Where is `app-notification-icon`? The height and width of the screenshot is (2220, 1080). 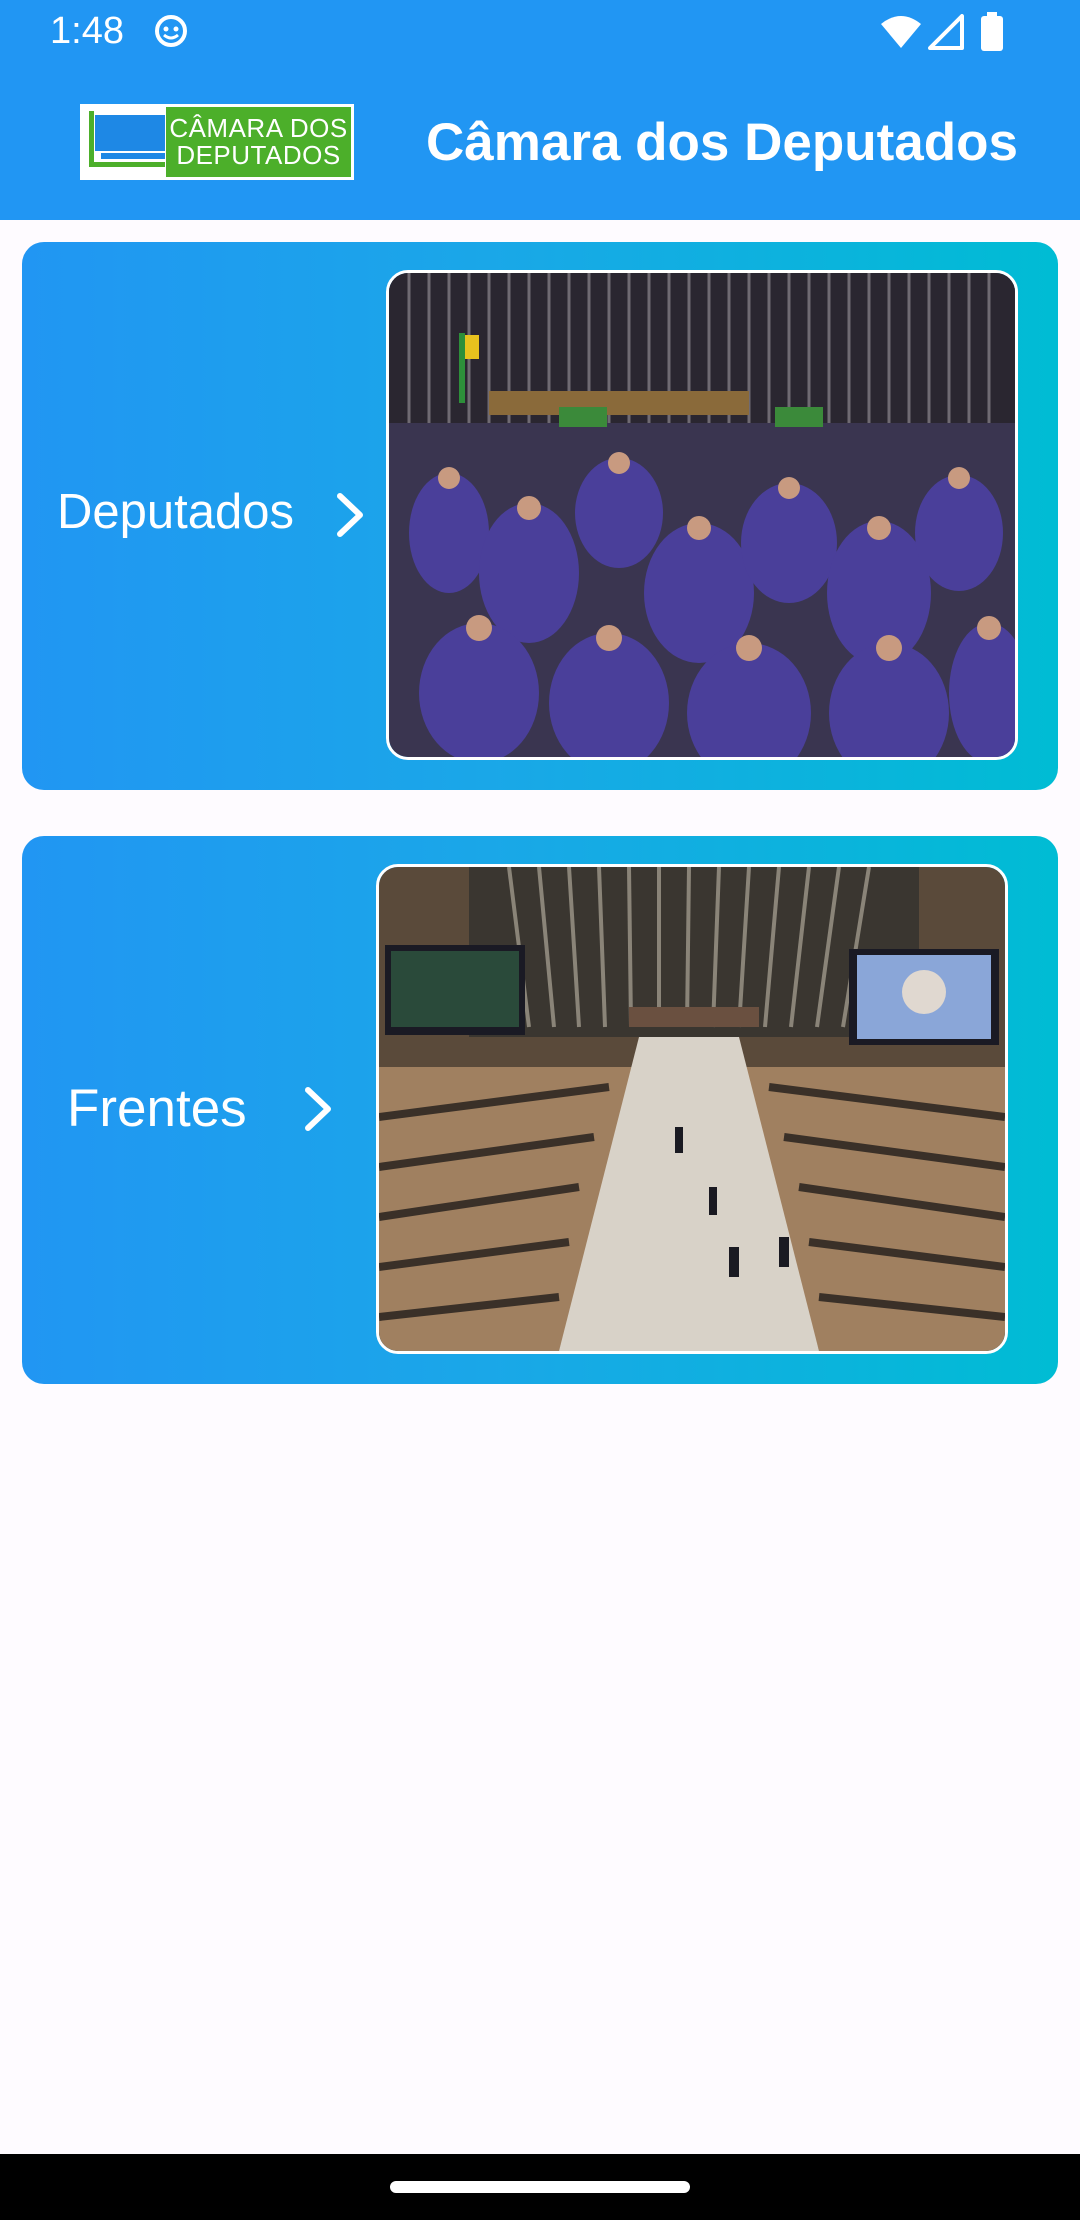 app-notification-icon is located at coordinates (171, 31).